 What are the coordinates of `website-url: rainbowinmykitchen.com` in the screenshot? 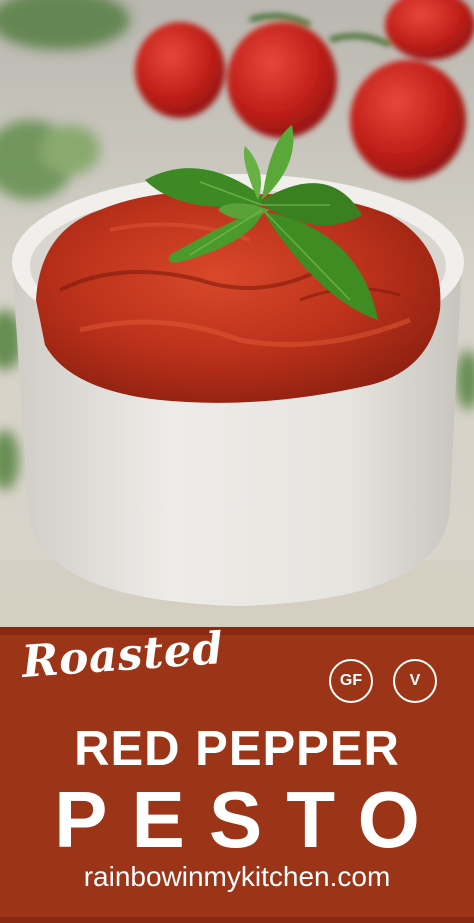 It's located at (237, 876).